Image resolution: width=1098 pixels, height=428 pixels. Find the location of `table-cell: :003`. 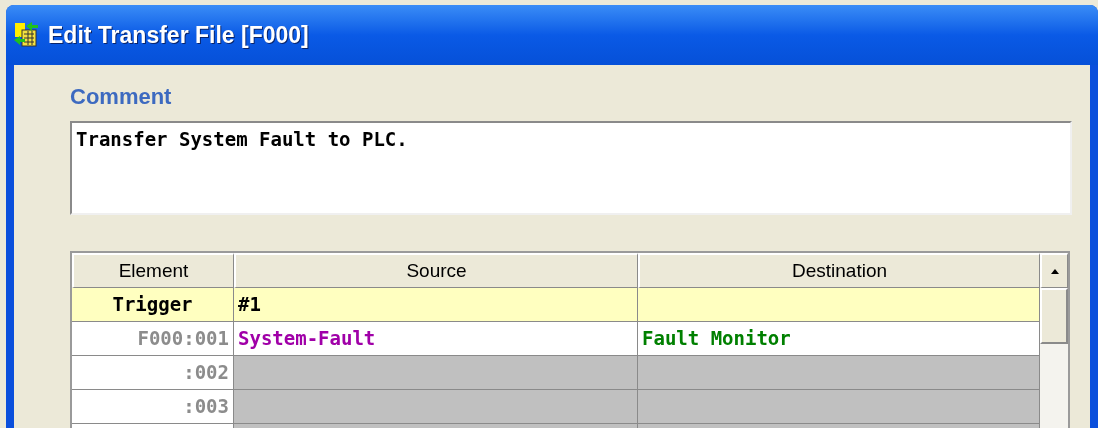

table-cell: :003 is located at coordinates (153, 407).